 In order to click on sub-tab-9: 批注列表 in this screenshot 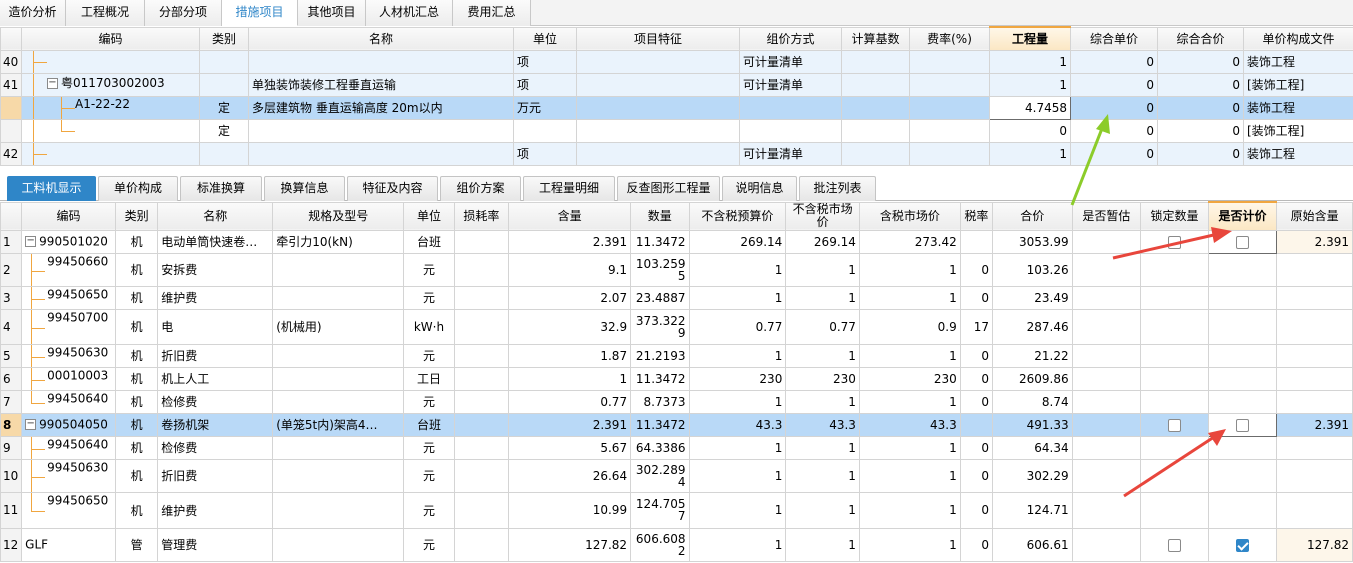, I will do `click(837, 188)`.